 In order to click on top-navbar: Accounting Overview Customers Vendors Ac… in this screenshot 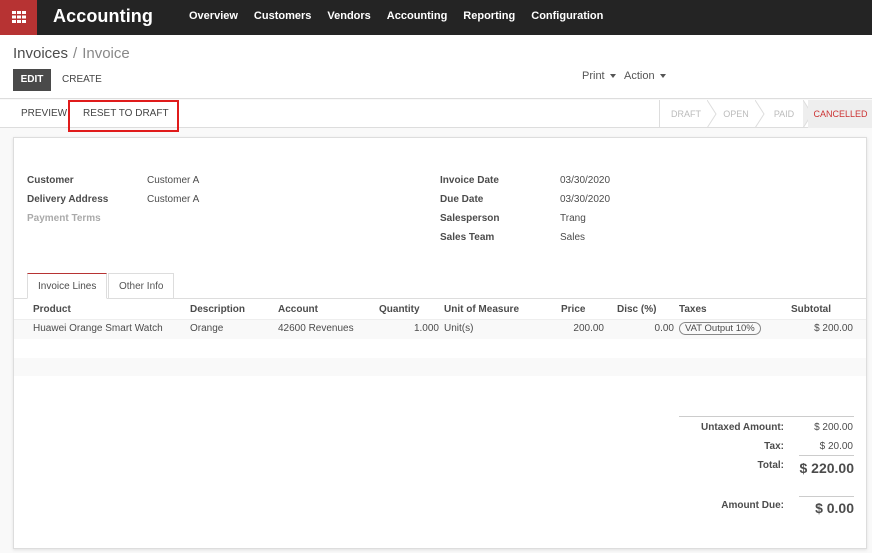, I will do `click(436, 17)`.